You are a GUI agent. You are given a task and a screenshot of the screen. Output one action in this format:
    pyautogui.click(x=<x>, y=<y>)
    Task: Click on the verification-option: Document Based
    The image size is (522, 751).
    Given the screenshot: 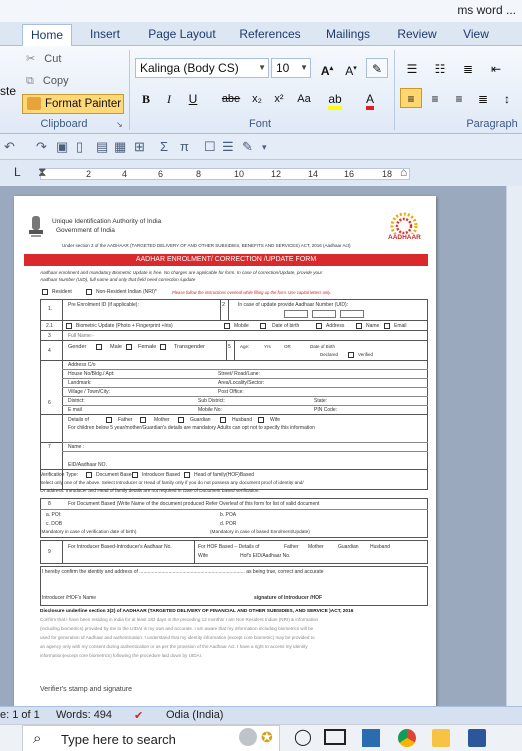 What is the action you would take?
    pyautogui.click(x=115, y=475)
    